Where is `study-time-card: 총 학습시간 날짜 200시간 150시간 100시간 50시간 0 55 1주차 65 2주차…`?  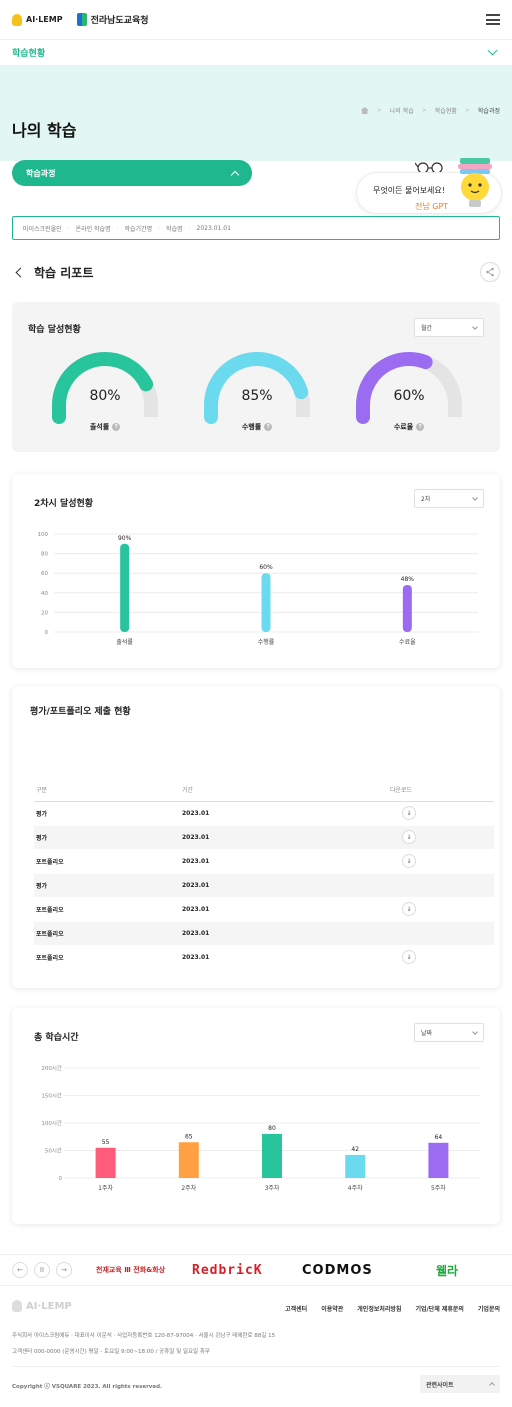 study-time-card: 총 학습시간 날짜 200시간 150시간 100시간 50시간 0 55 1주차 65 2주차… is located at coordinates (256, 1116).